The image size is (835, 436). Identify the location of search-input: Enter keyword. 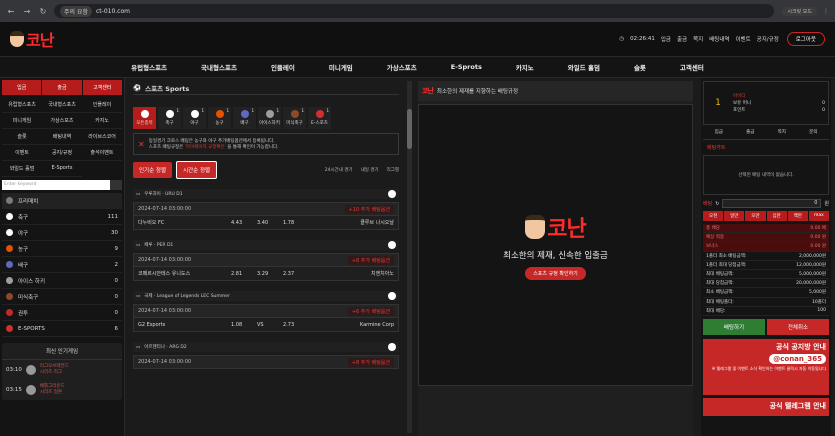
(56, 185).